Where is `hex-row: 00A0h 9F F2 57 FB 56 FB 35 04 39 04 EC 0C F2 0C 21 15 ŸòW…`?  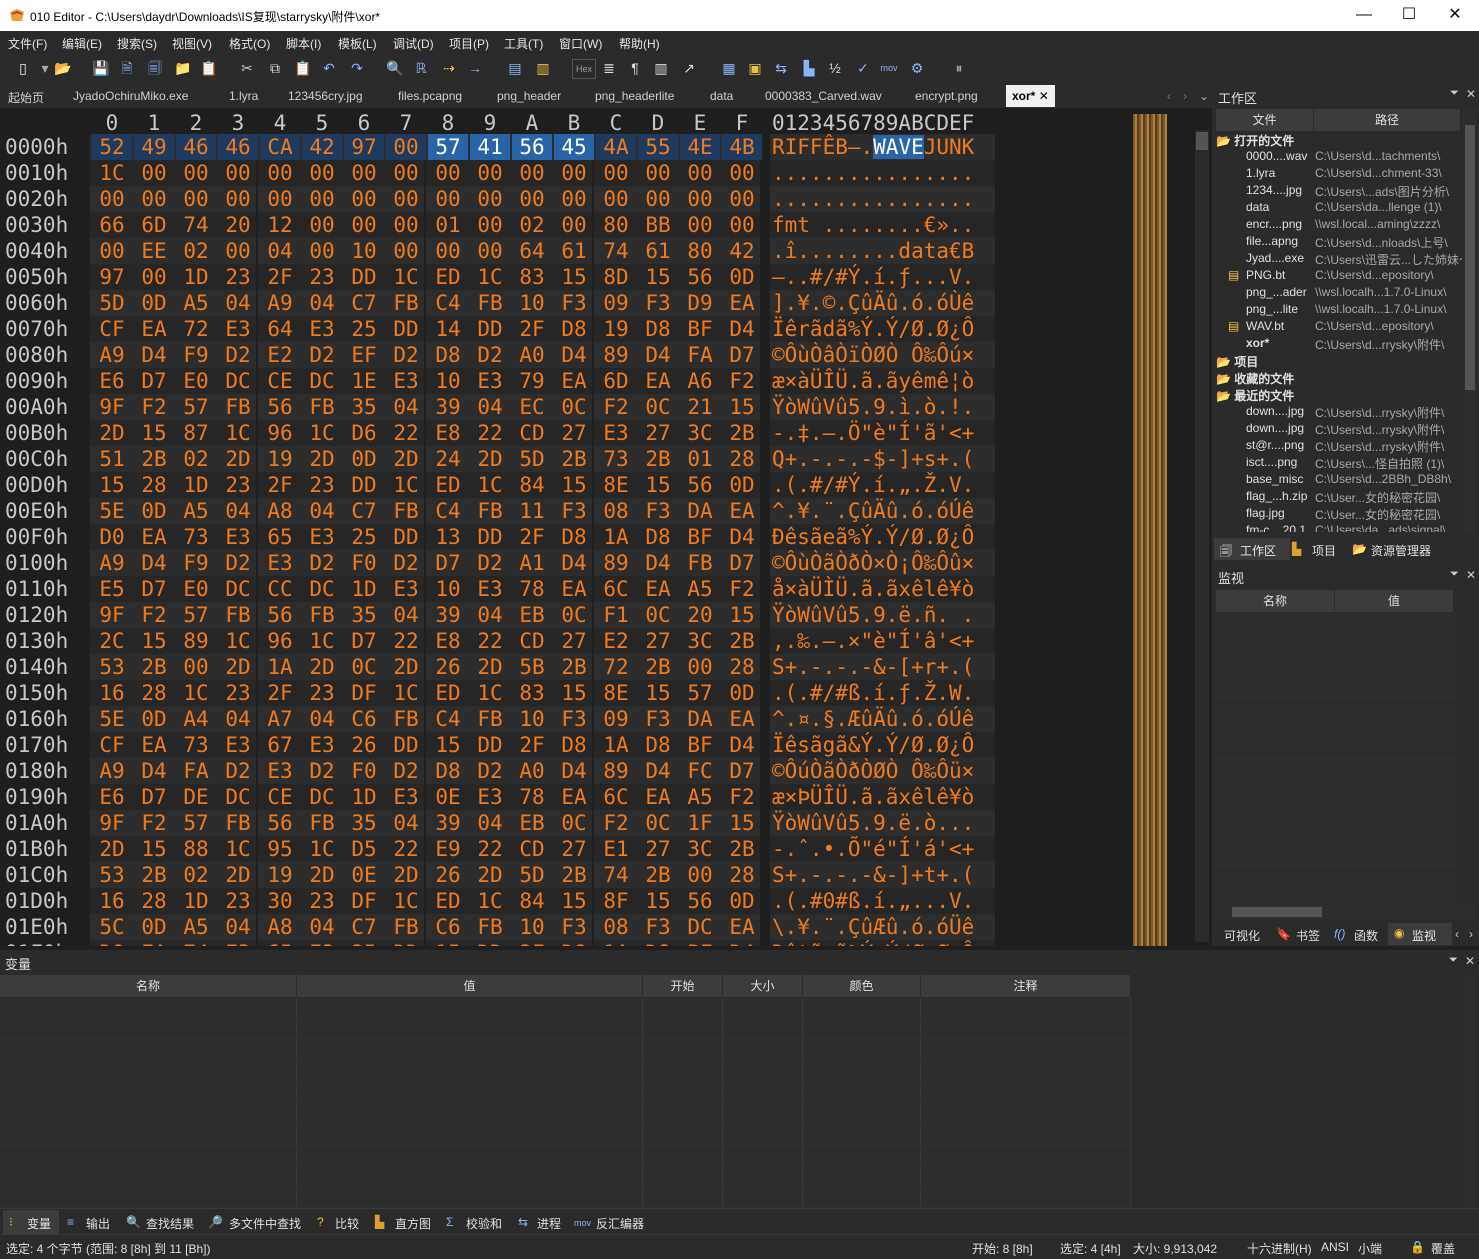
hex-row: 00A0h 9F F2 57 FB 56 FB 35 04 39 04 EC 0C F2 0C 21 15 ŸòW… is located at coordinates (500, 407).